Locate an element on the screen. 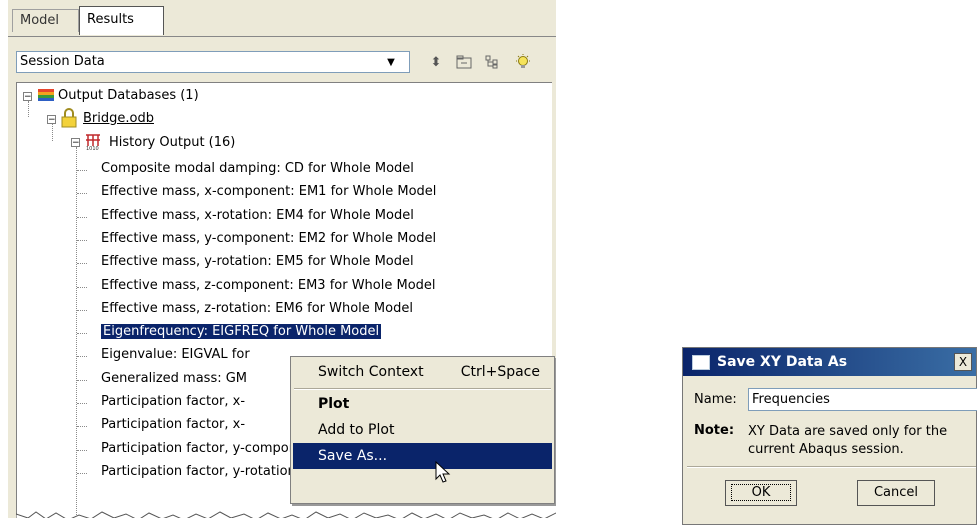 This screenshot has width=977, height=525. tree-view-icon is located at coordinates (493, 62).